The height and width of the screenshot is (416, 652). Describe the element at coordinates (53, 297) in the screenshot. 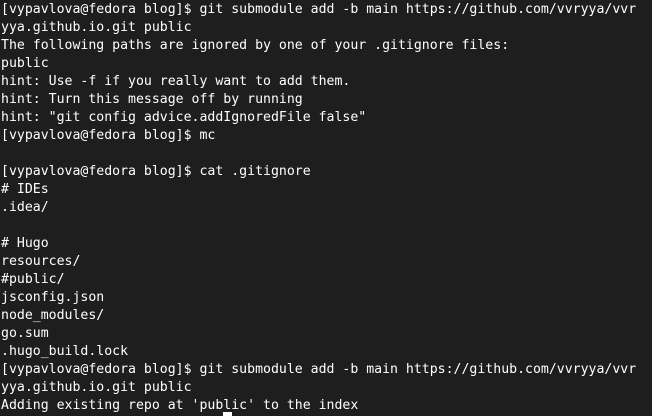

I see `terminal-line: jsconfig.json` at that location.